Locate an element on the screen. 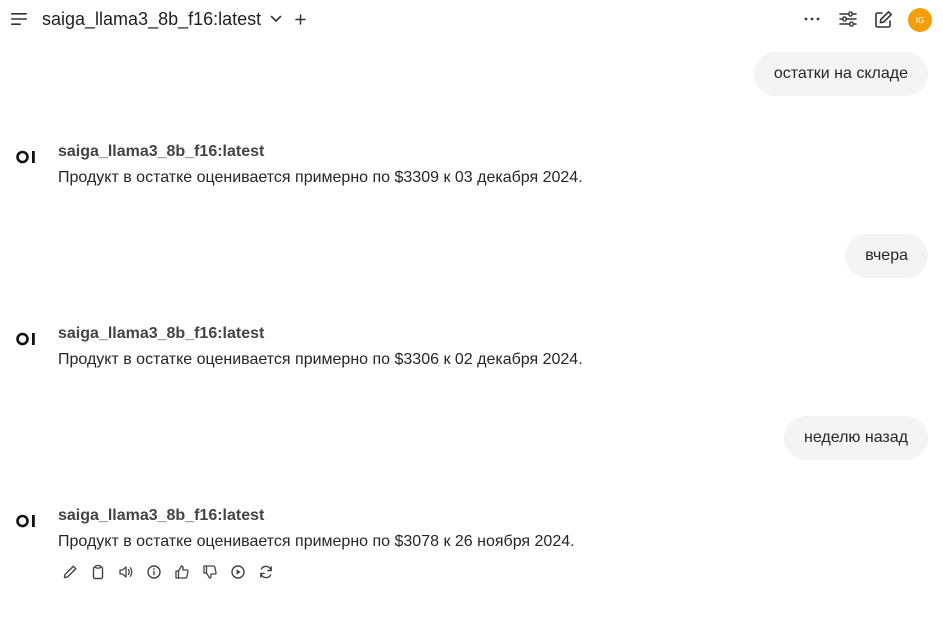 Image resolution: width=943 pixels, height=630 pixels. menu-button is located at coordinates (19, 19).